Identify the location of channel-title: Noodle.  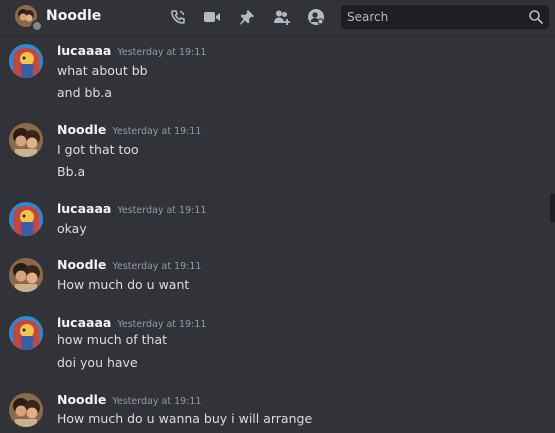
(74, 16).